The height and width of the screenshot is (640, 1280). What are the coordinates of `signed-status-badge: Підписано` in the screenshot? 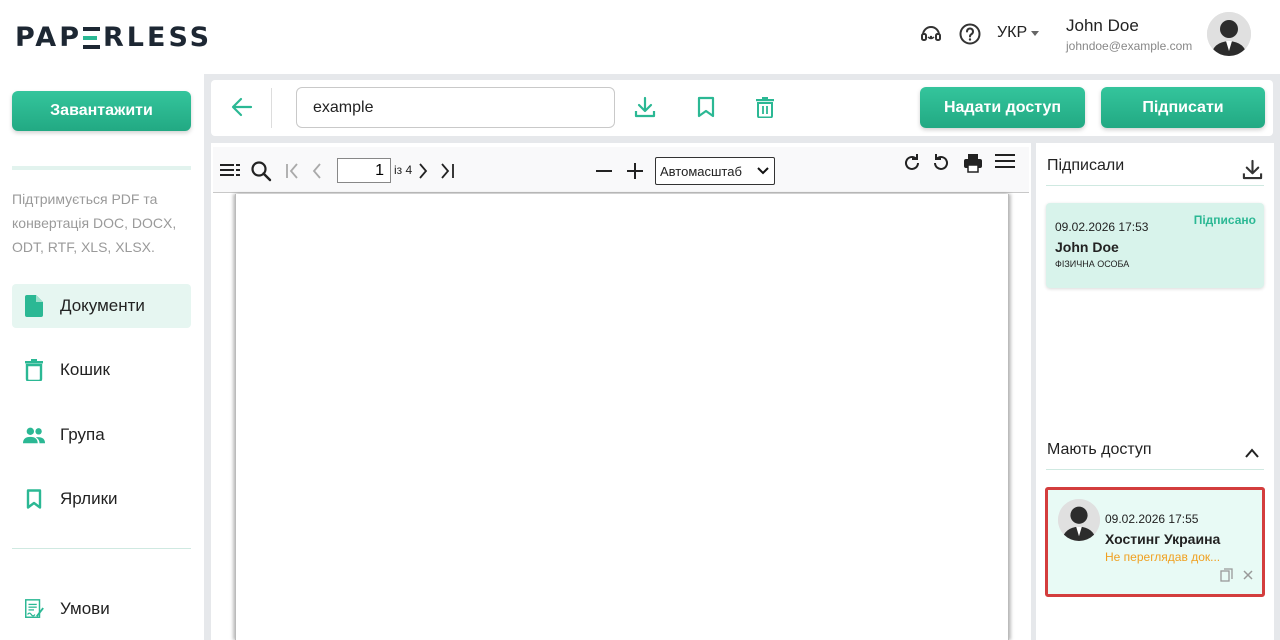 It's located at (1224, 220).